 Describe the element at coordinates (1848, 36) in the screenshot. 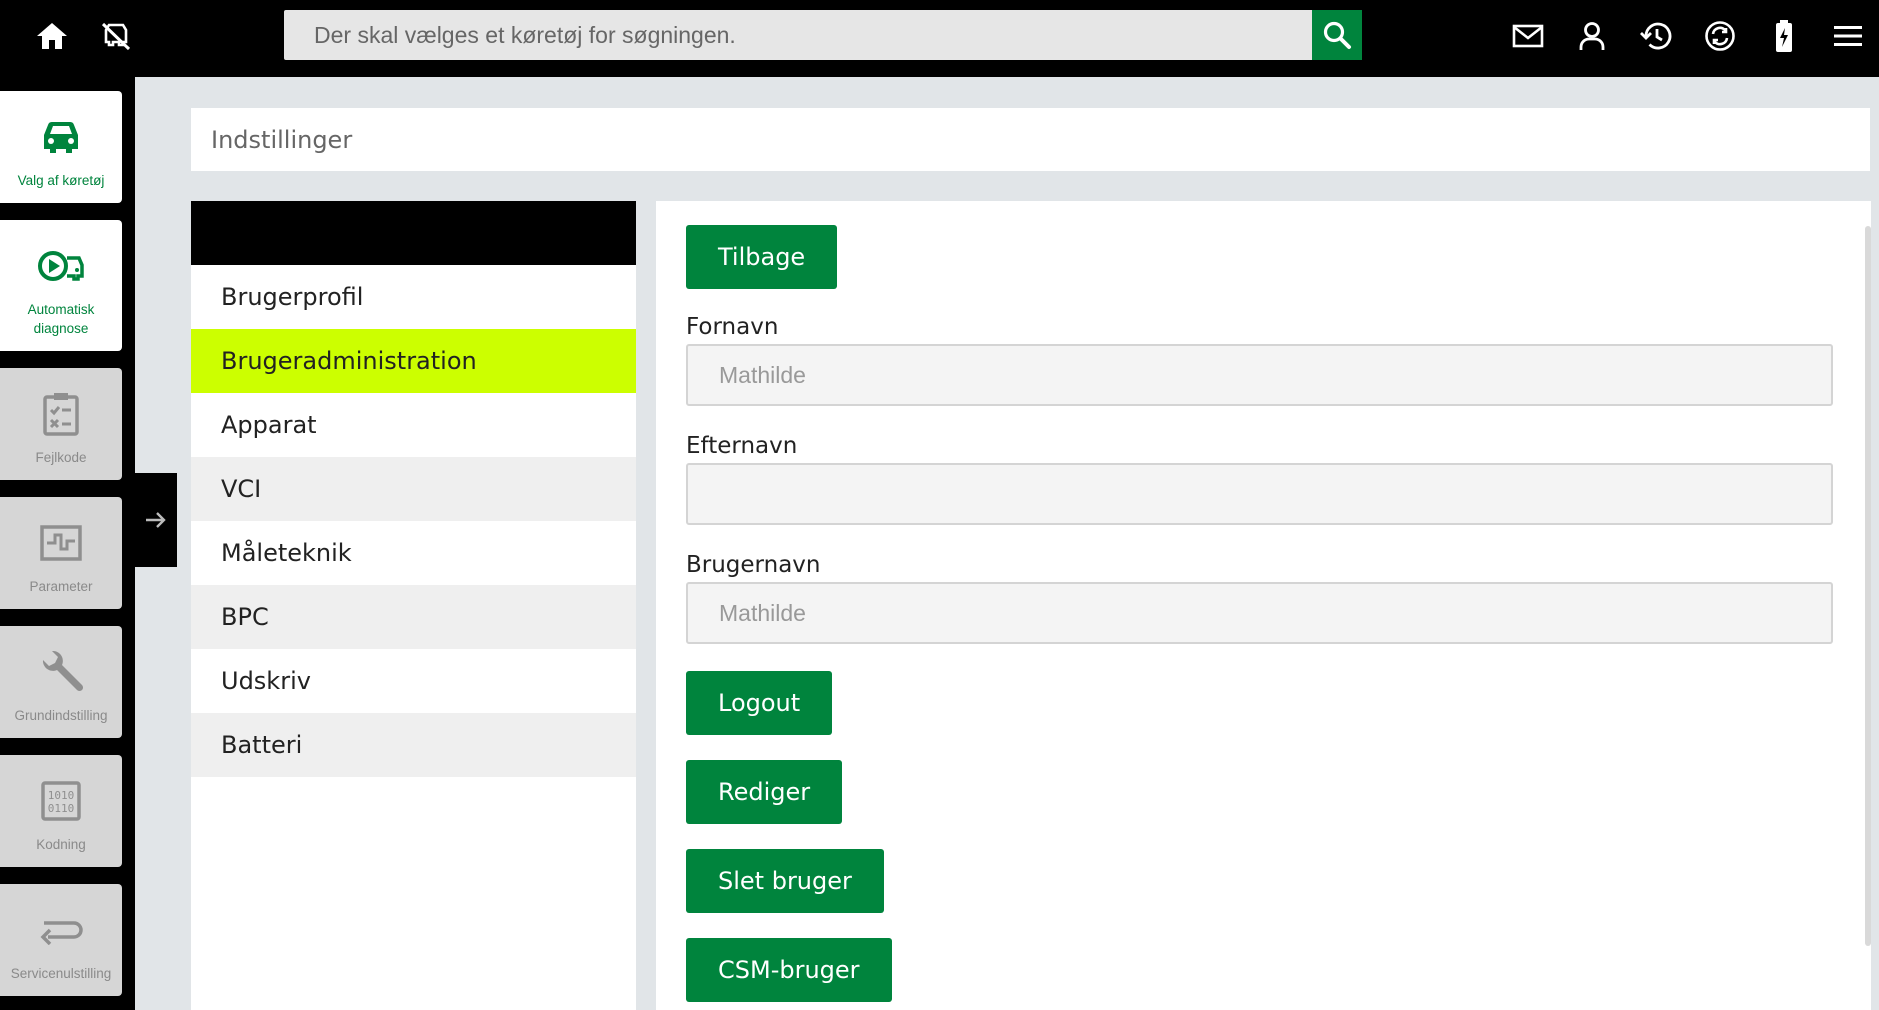

I see `menu-icon` at that location.